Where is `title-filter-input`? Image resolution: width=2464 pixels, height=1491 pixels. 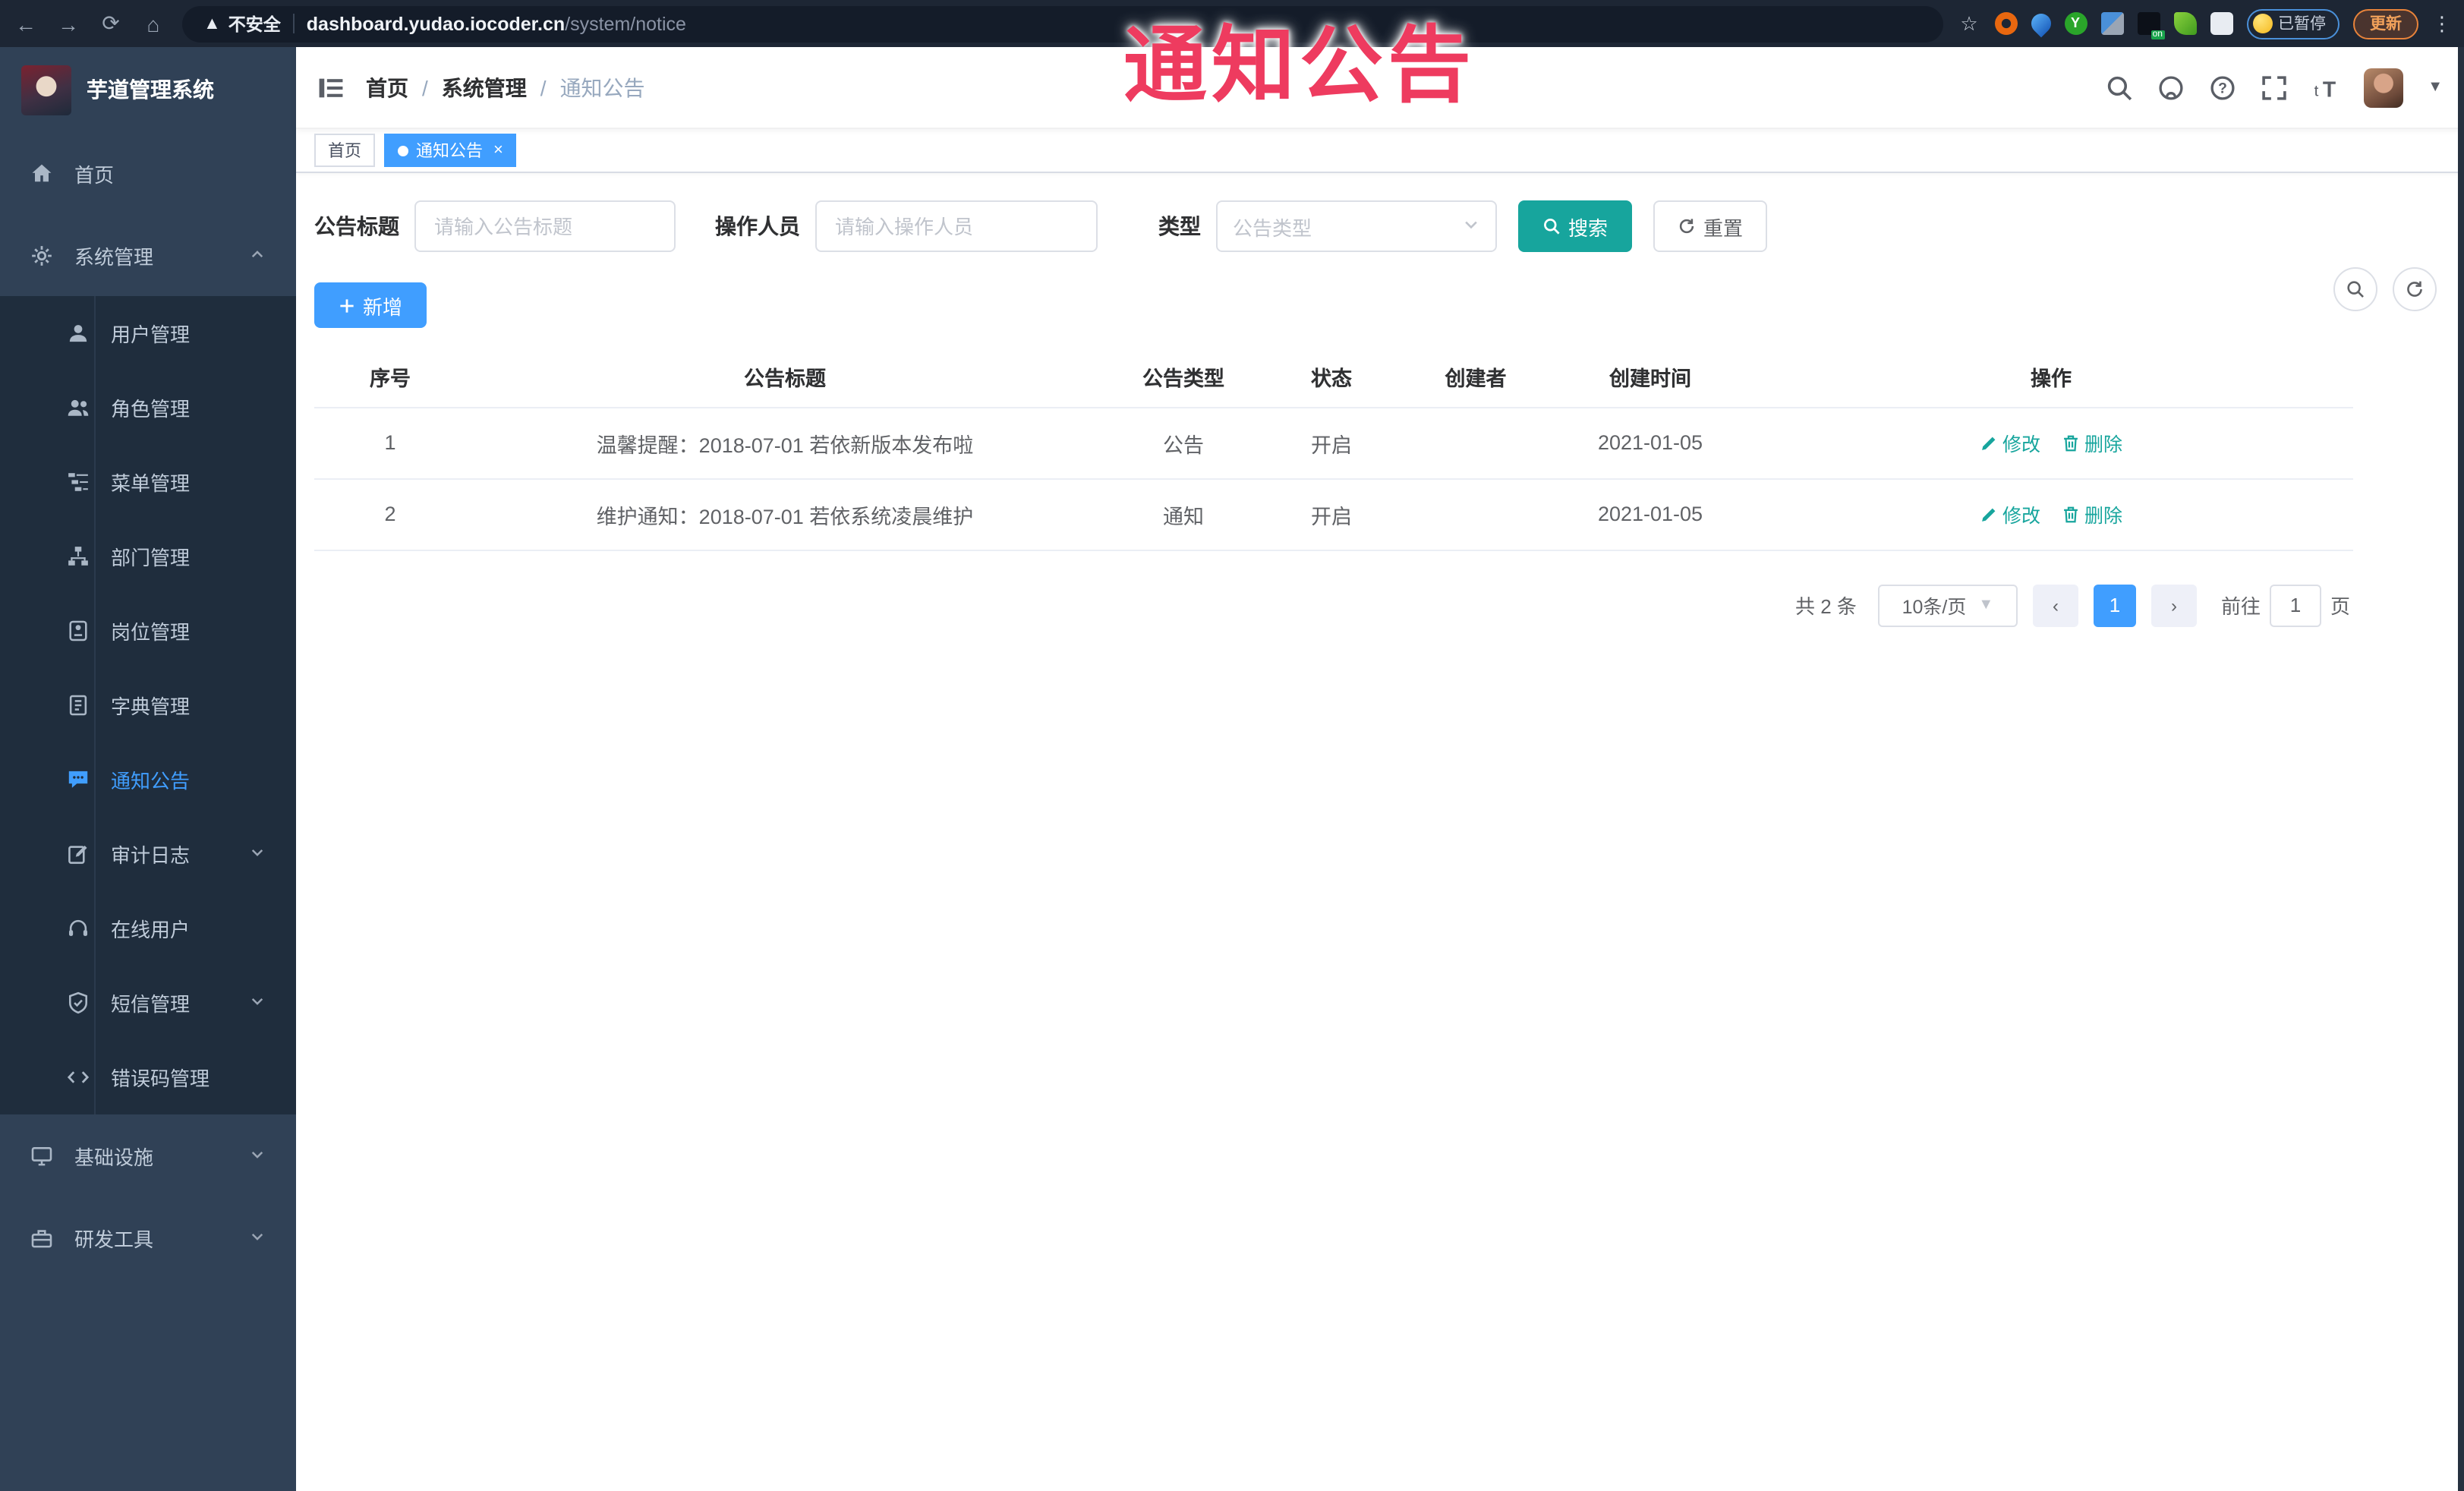
title-filter-input is located at coordinates (545, 226).